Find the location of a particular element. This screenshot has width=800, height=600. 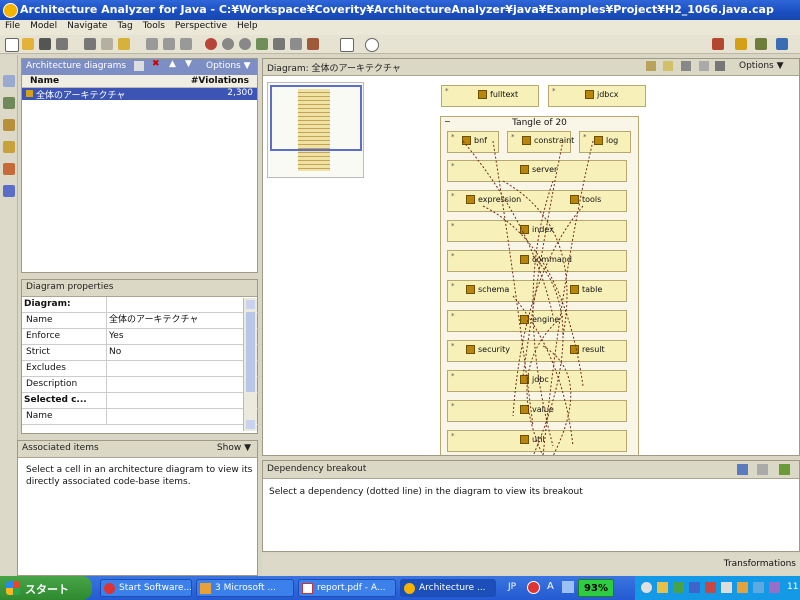

package-box-command: command is located at coordinates (546, 259).